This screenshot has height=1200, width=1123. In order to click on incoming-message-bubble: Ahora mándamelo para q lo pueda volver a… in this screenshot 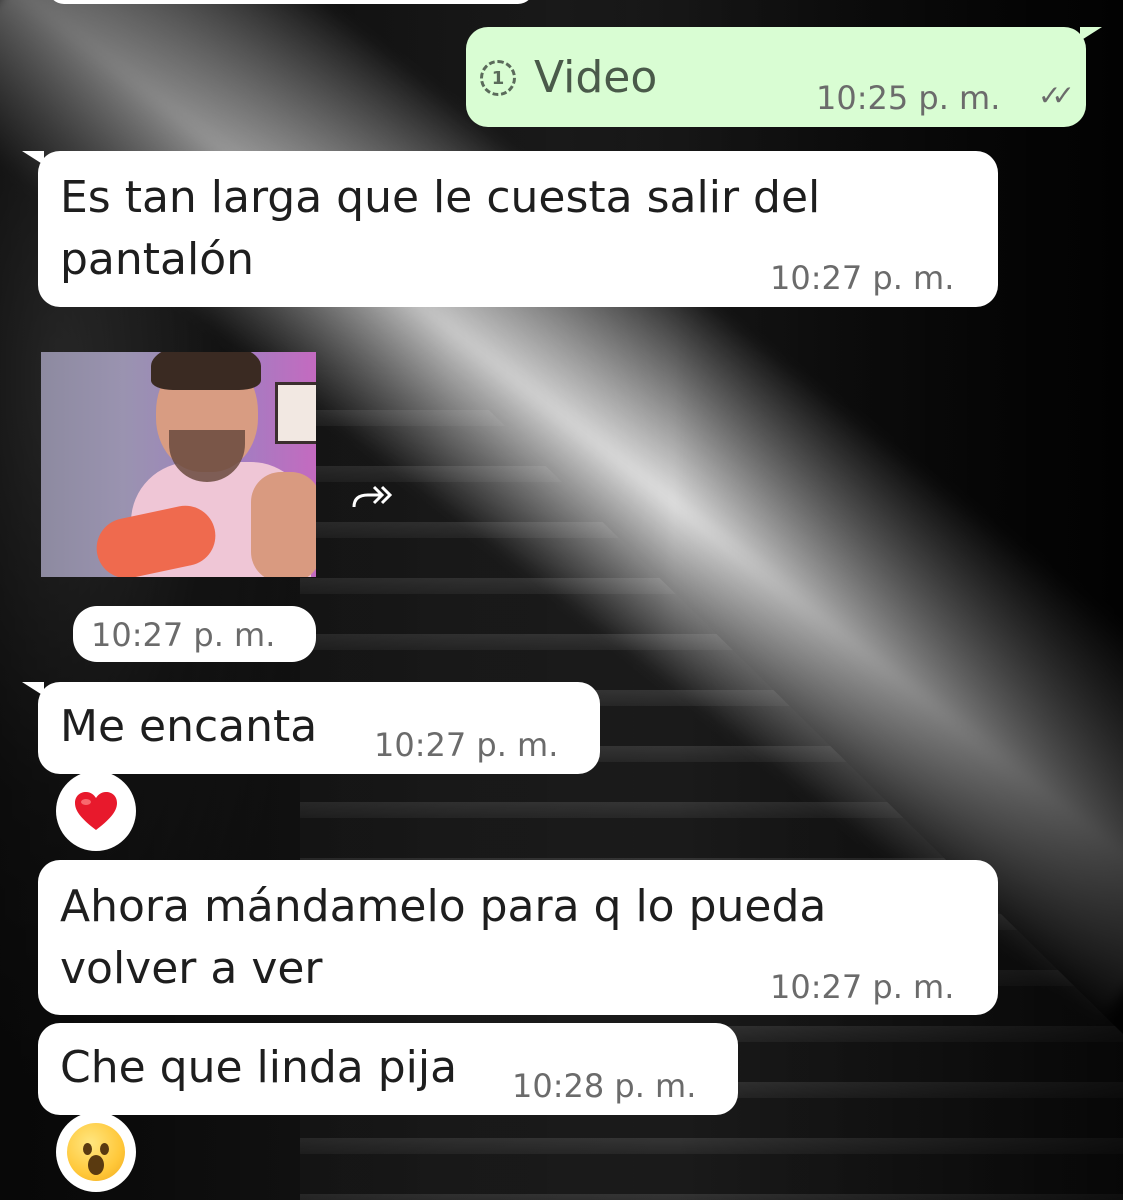, I will do `click(518, 937)`.